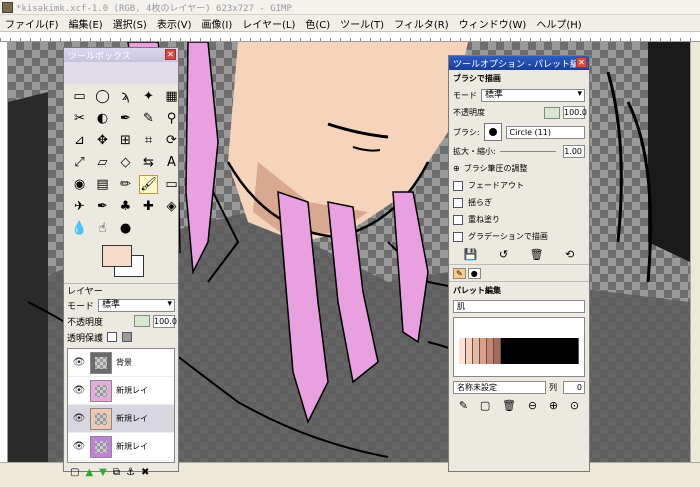 Image resolution: width=700 pixels, height=487 pixels. What do you see at coordinates (458, 236) in the screenshot?
I see `use-gradient-checkbox` at bounding box center [458, 236].